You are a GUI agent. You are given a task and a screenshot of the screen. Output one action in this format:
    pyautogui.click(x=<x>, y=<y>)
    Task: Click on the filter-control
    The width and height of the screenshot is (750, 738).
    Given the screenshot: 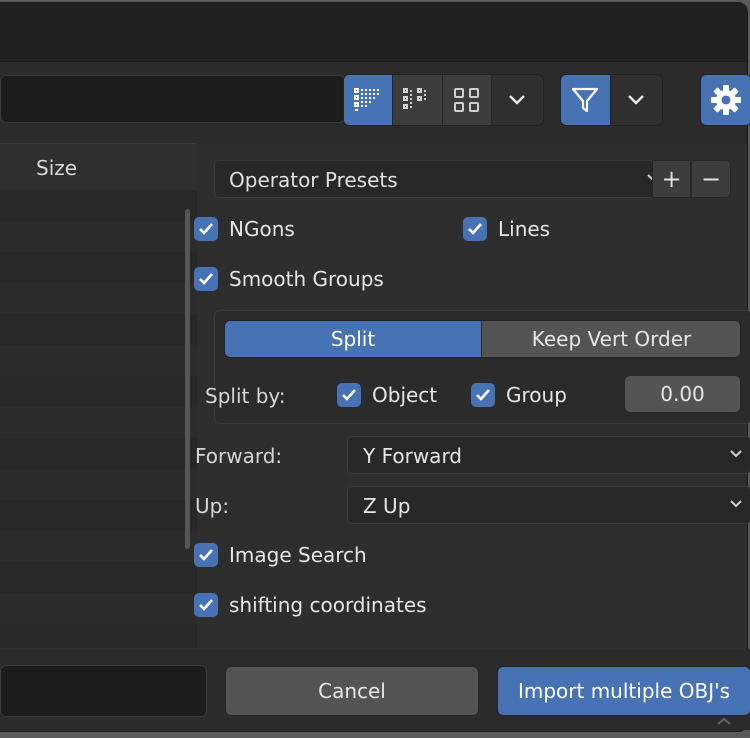 What is the action you would take?
    pyautogui.click(x=611, y=100)
    